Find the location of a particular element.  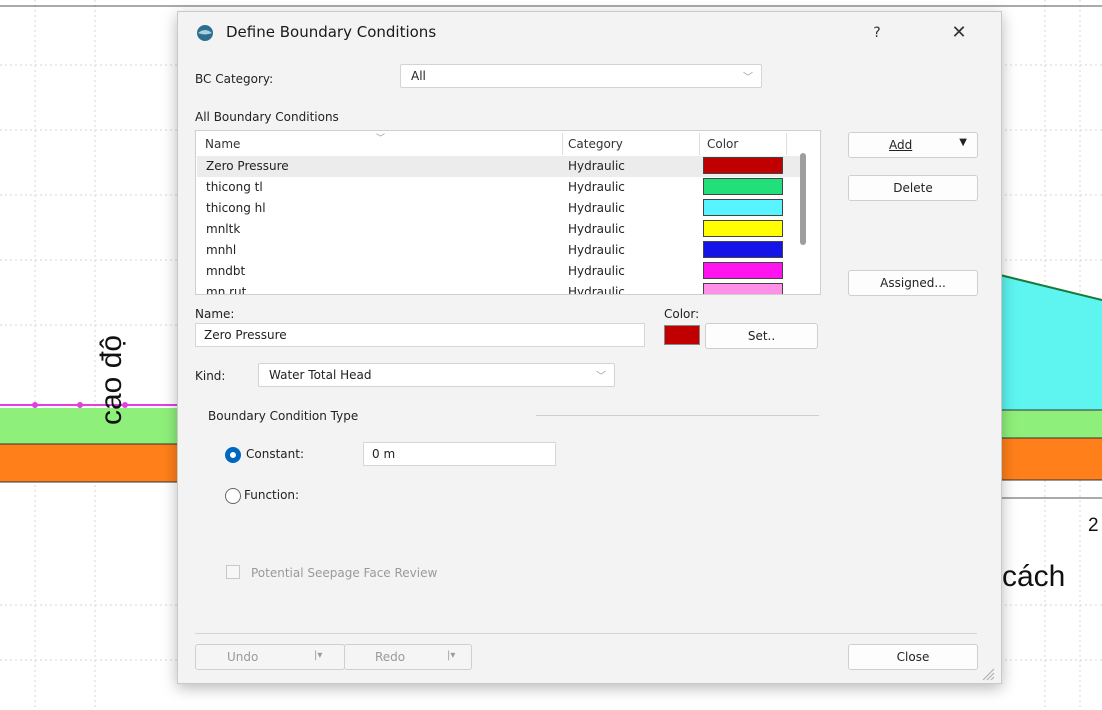

resize-grip-icon is located at coordinates (988, 674).